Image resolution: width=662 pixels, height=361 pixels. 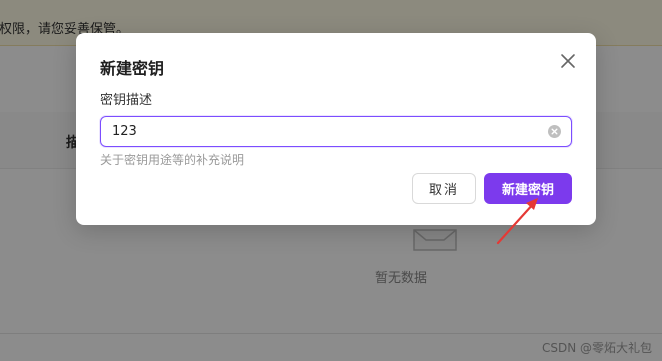 What do you see at coordinates (172, 160) in the screenshot?
I see `key-description-help: 关于密钥用途等的补充说明` at bounding box center [172, 160].